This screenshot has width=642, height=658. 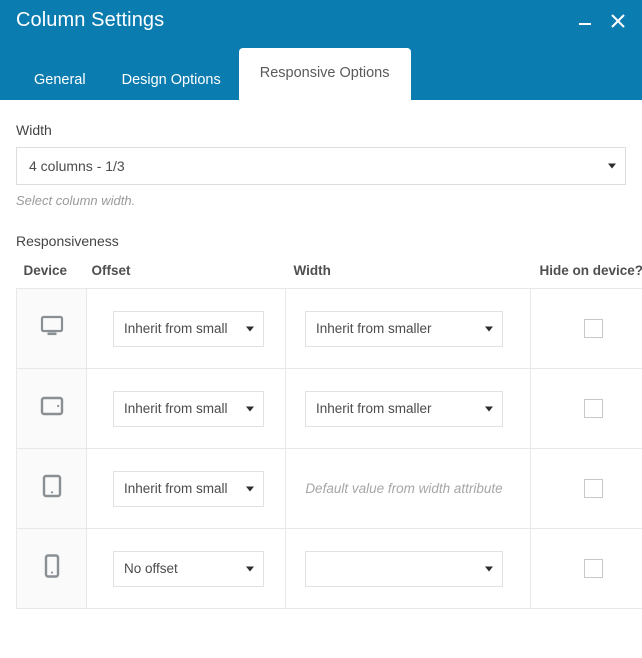 What do you see at coordinates (67, 241) in the screenshot?
I see `responsiveness-title: Responsiveness` at bounding box center [67, 241].